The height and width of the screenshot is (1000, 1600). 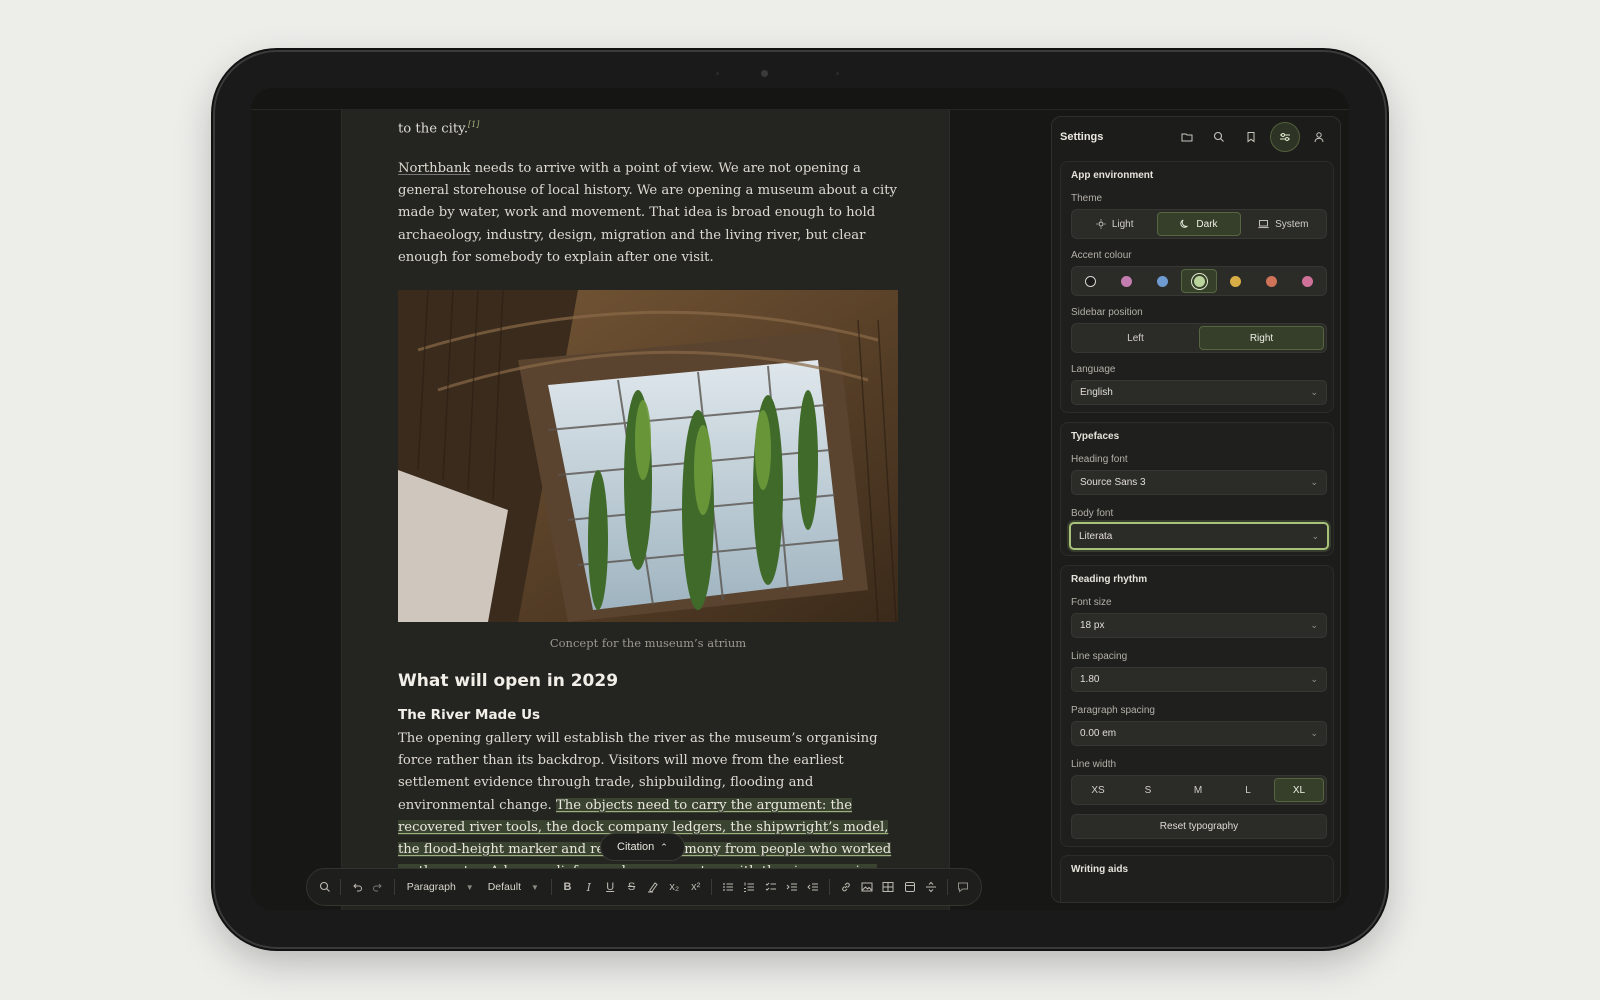 I want to click on bold-icon: B, so click(x=567, y=887).